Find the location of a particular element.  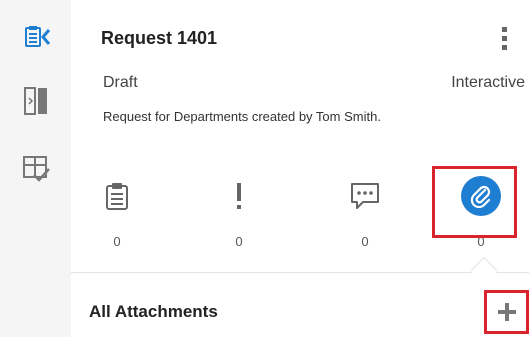

clipboard-icon is located at coordinates (117, 196).